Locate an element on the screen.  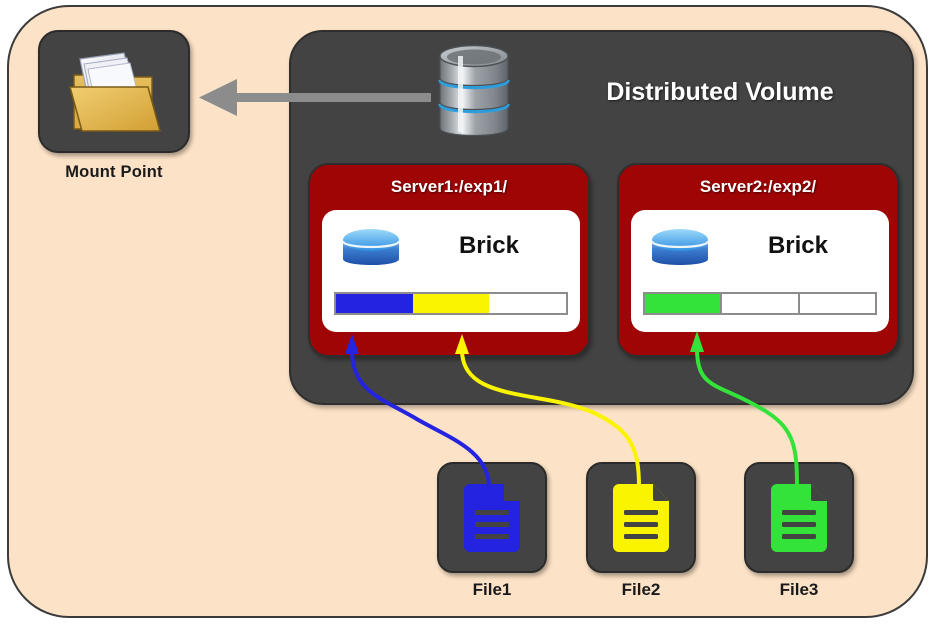
capacity-segment-free-2a is located at coordinates (759, 303).